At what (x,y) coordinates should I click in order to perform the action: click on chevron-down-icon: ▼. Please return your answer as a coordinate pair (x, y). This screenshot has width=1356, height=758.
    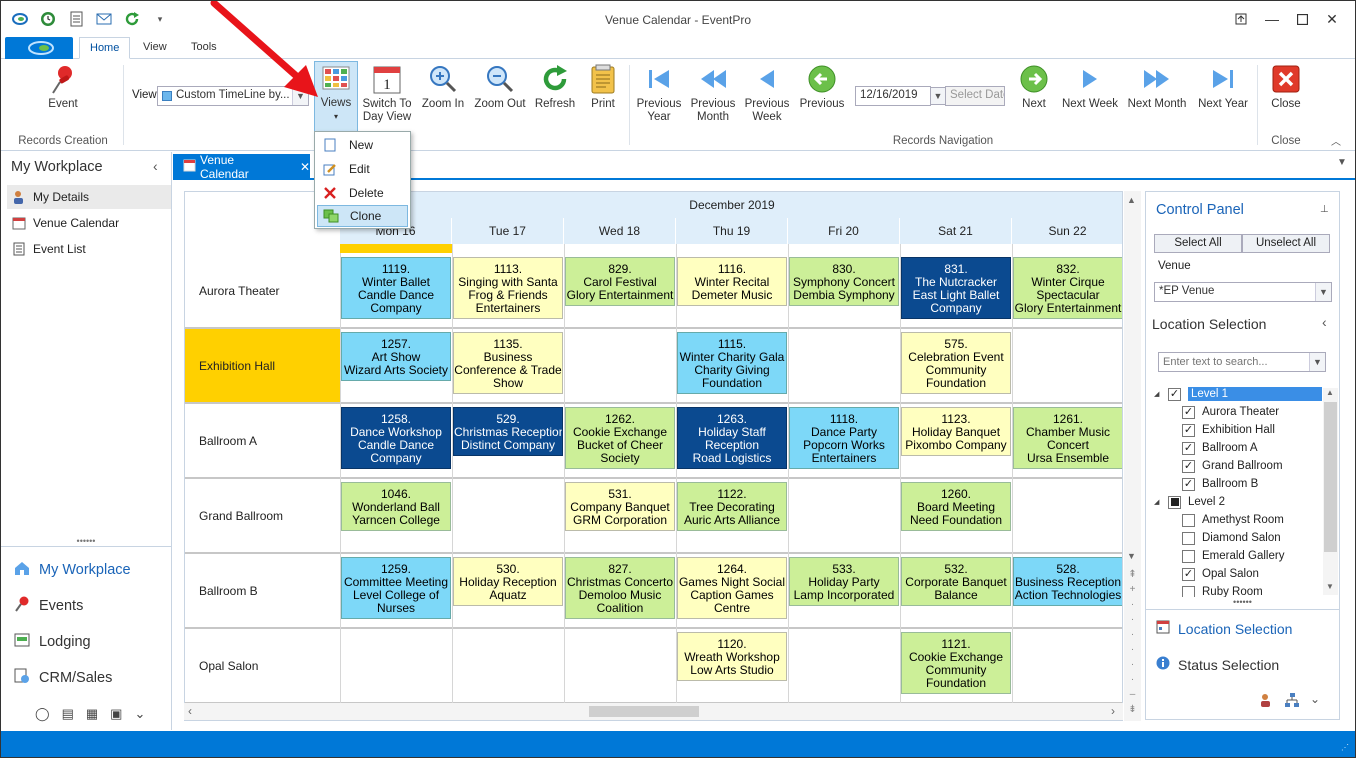
    Looking at the image, I should click on (1323, 292).